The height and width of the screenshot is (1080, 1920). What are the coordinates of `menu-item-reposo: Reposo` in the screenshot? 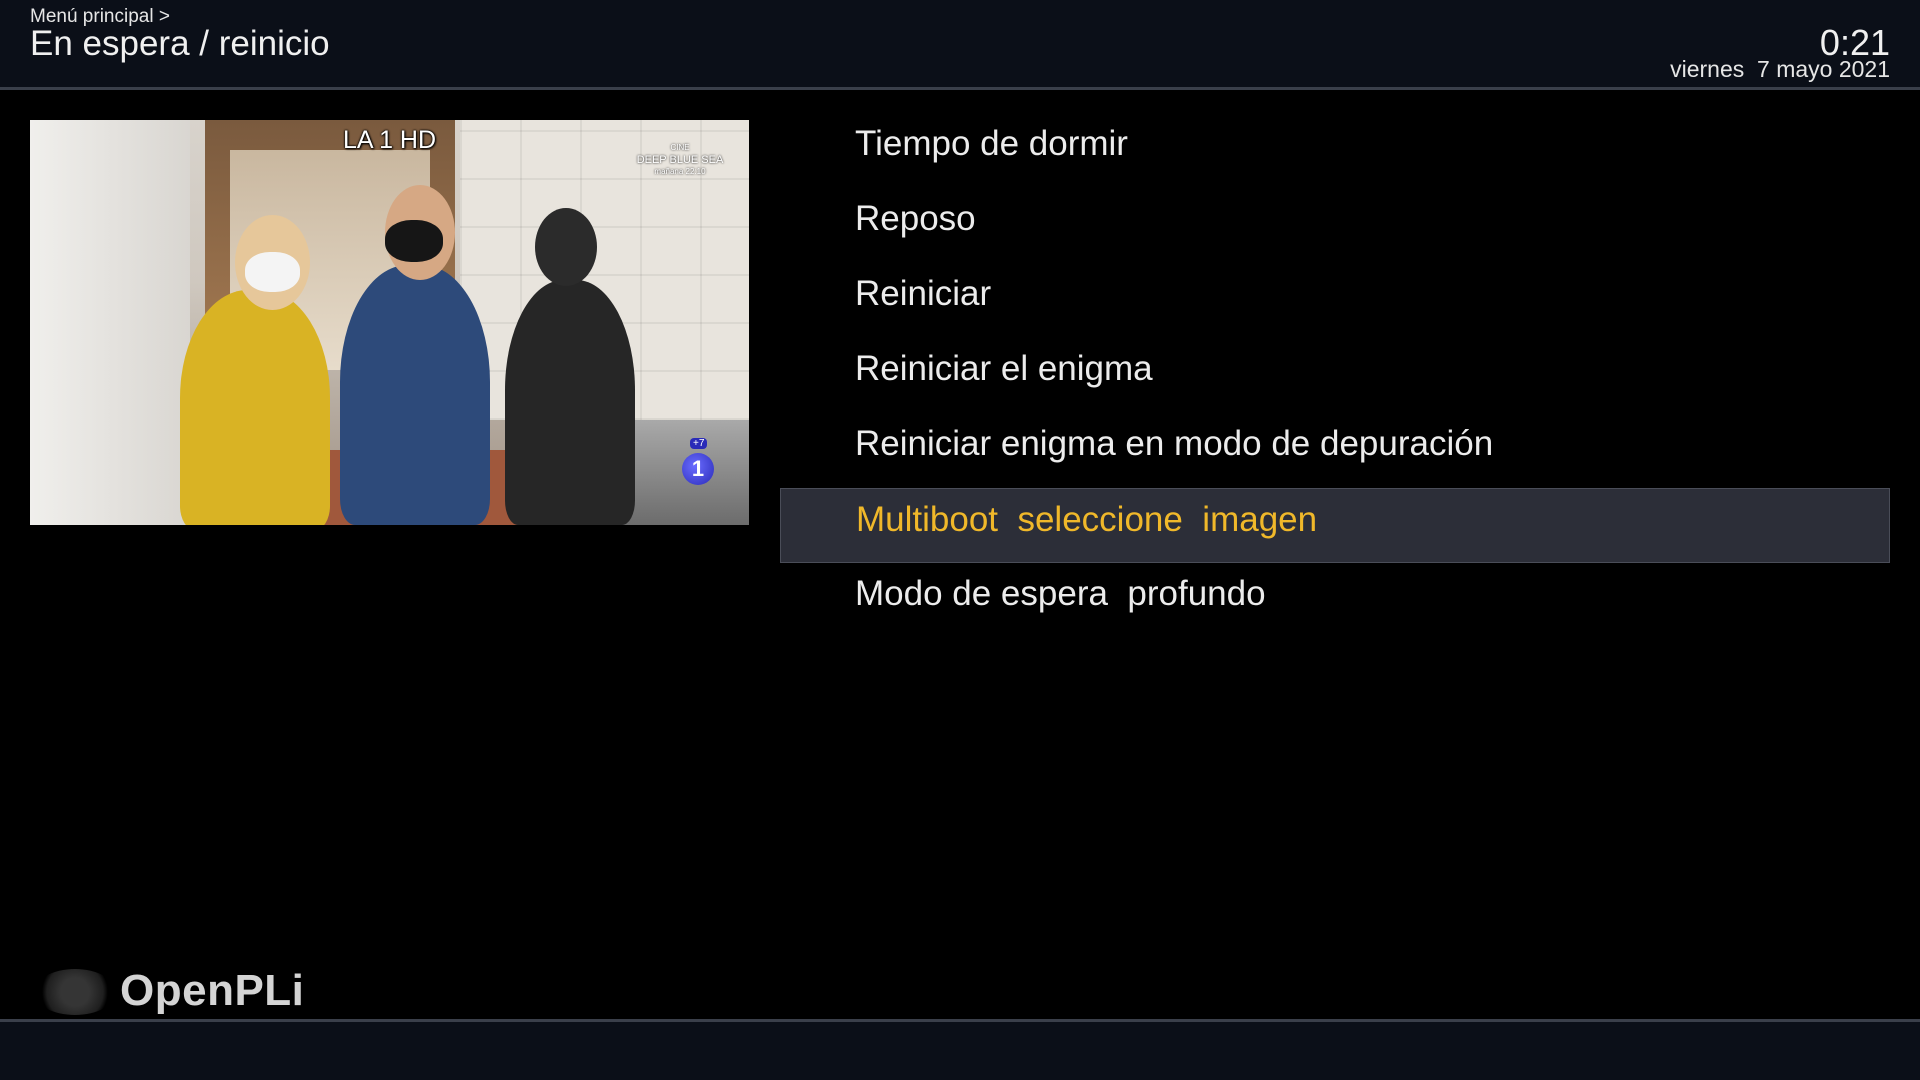 It's located at (1335, 225).